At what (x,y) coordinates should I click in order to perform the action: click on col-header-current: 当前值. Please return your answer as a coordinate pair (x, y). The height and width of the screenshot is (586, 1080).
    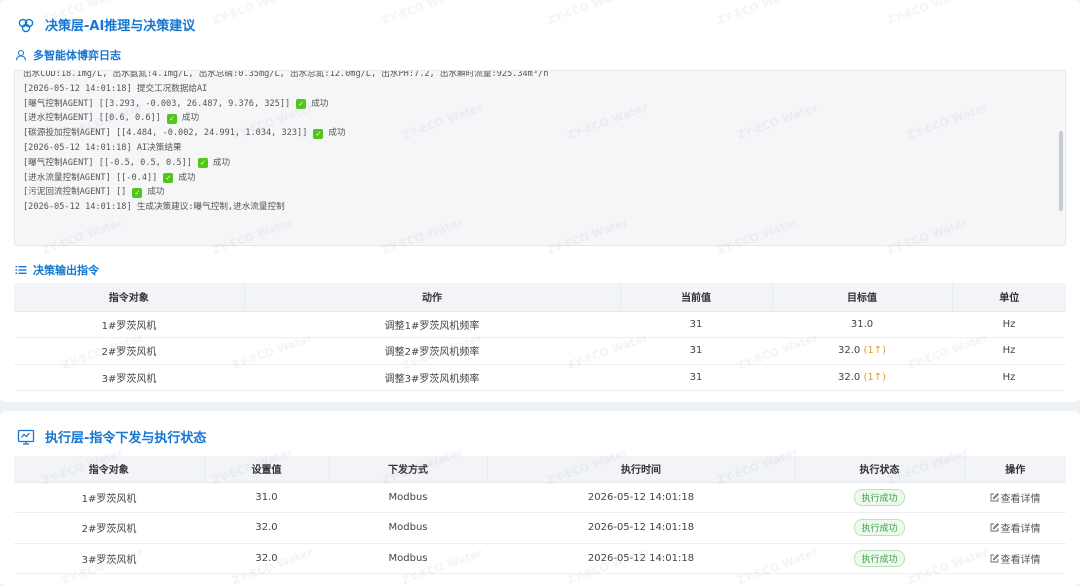
    Looking at the image, I should click on (696, 297).